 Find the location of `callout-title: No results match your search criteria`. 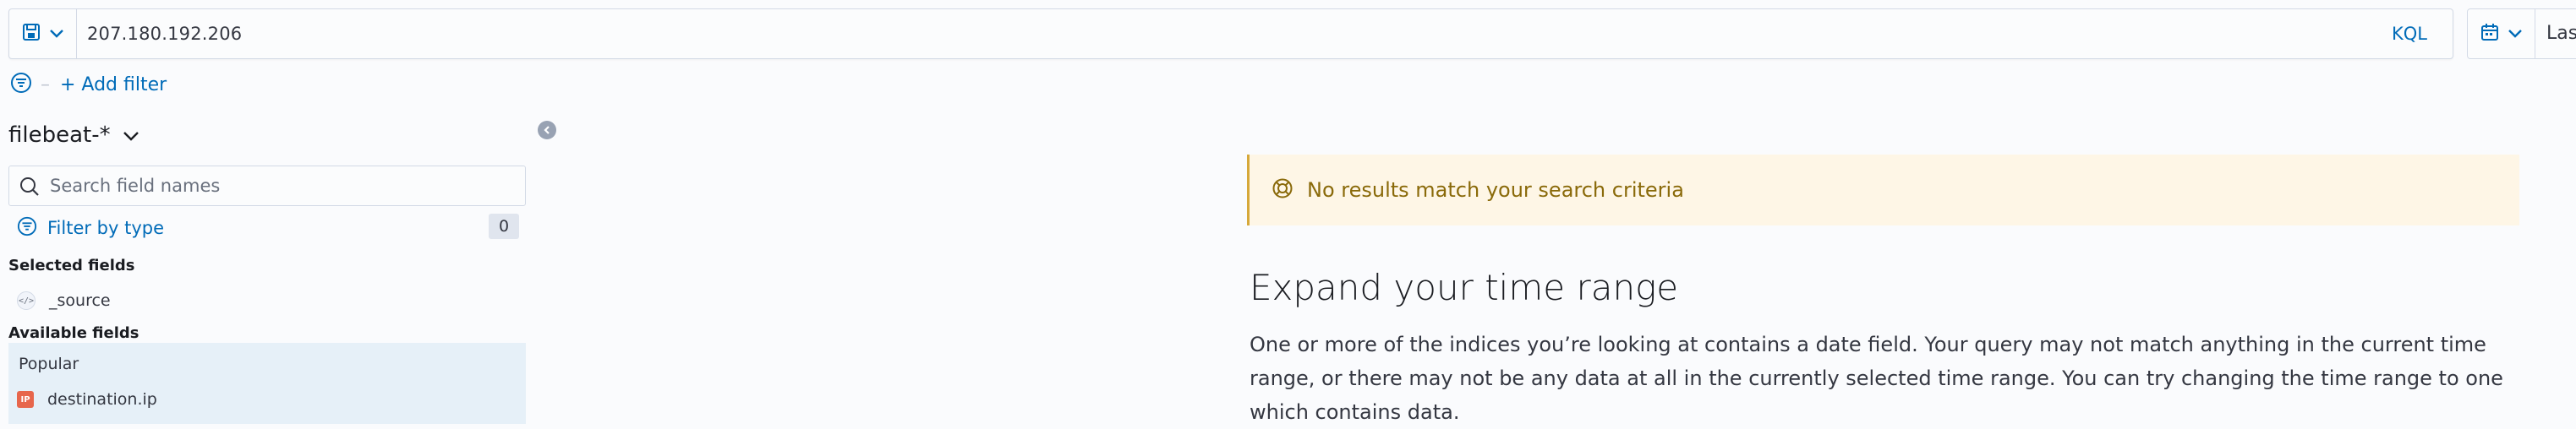

callout-title: No results match your search criteria is located at coordinates (1496, 190).